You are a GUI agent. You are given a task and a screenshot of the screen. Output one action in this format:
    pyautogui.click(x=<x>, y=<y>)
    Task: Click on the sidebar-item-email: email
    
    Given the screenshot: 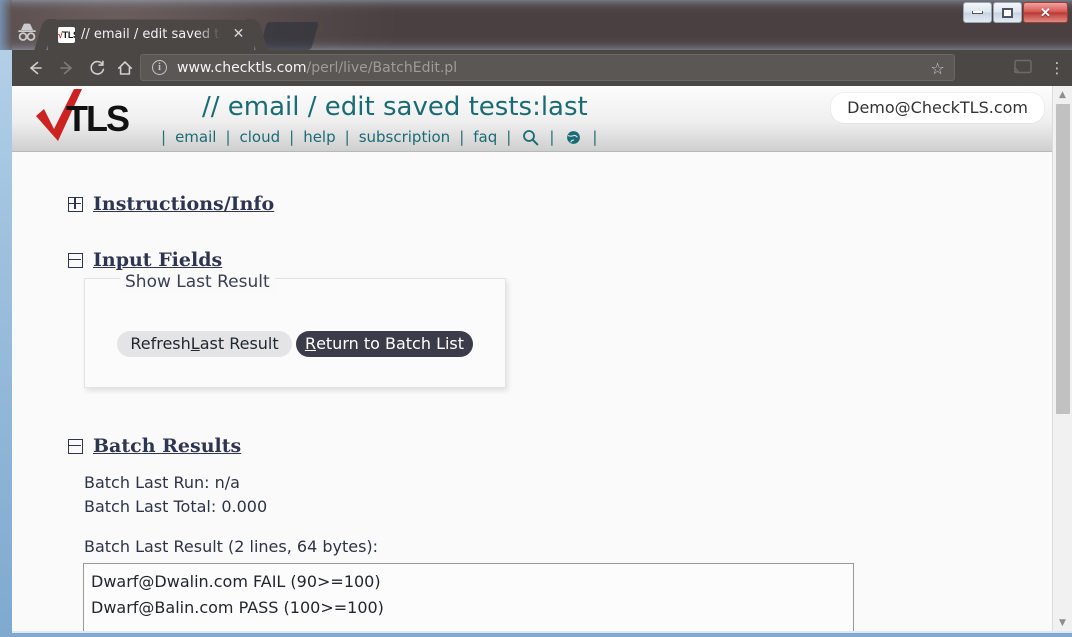 What is the action you would take?
    pyautogui.click(x=195, y=137)
    